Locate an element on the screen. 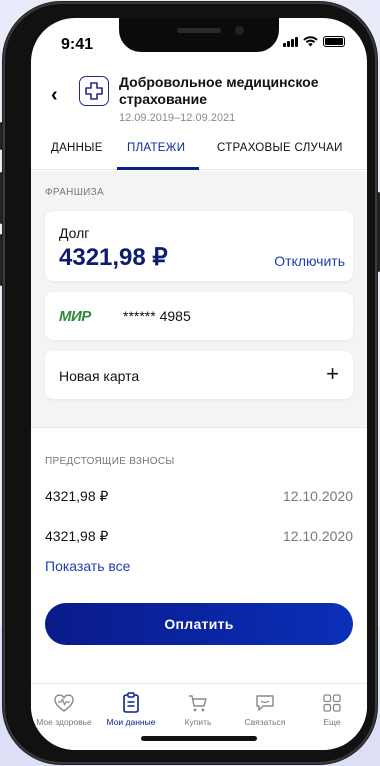 Image resolution: width=380 pixels, height=766 pixels. home-indicator is located at coordinates (199, 738).